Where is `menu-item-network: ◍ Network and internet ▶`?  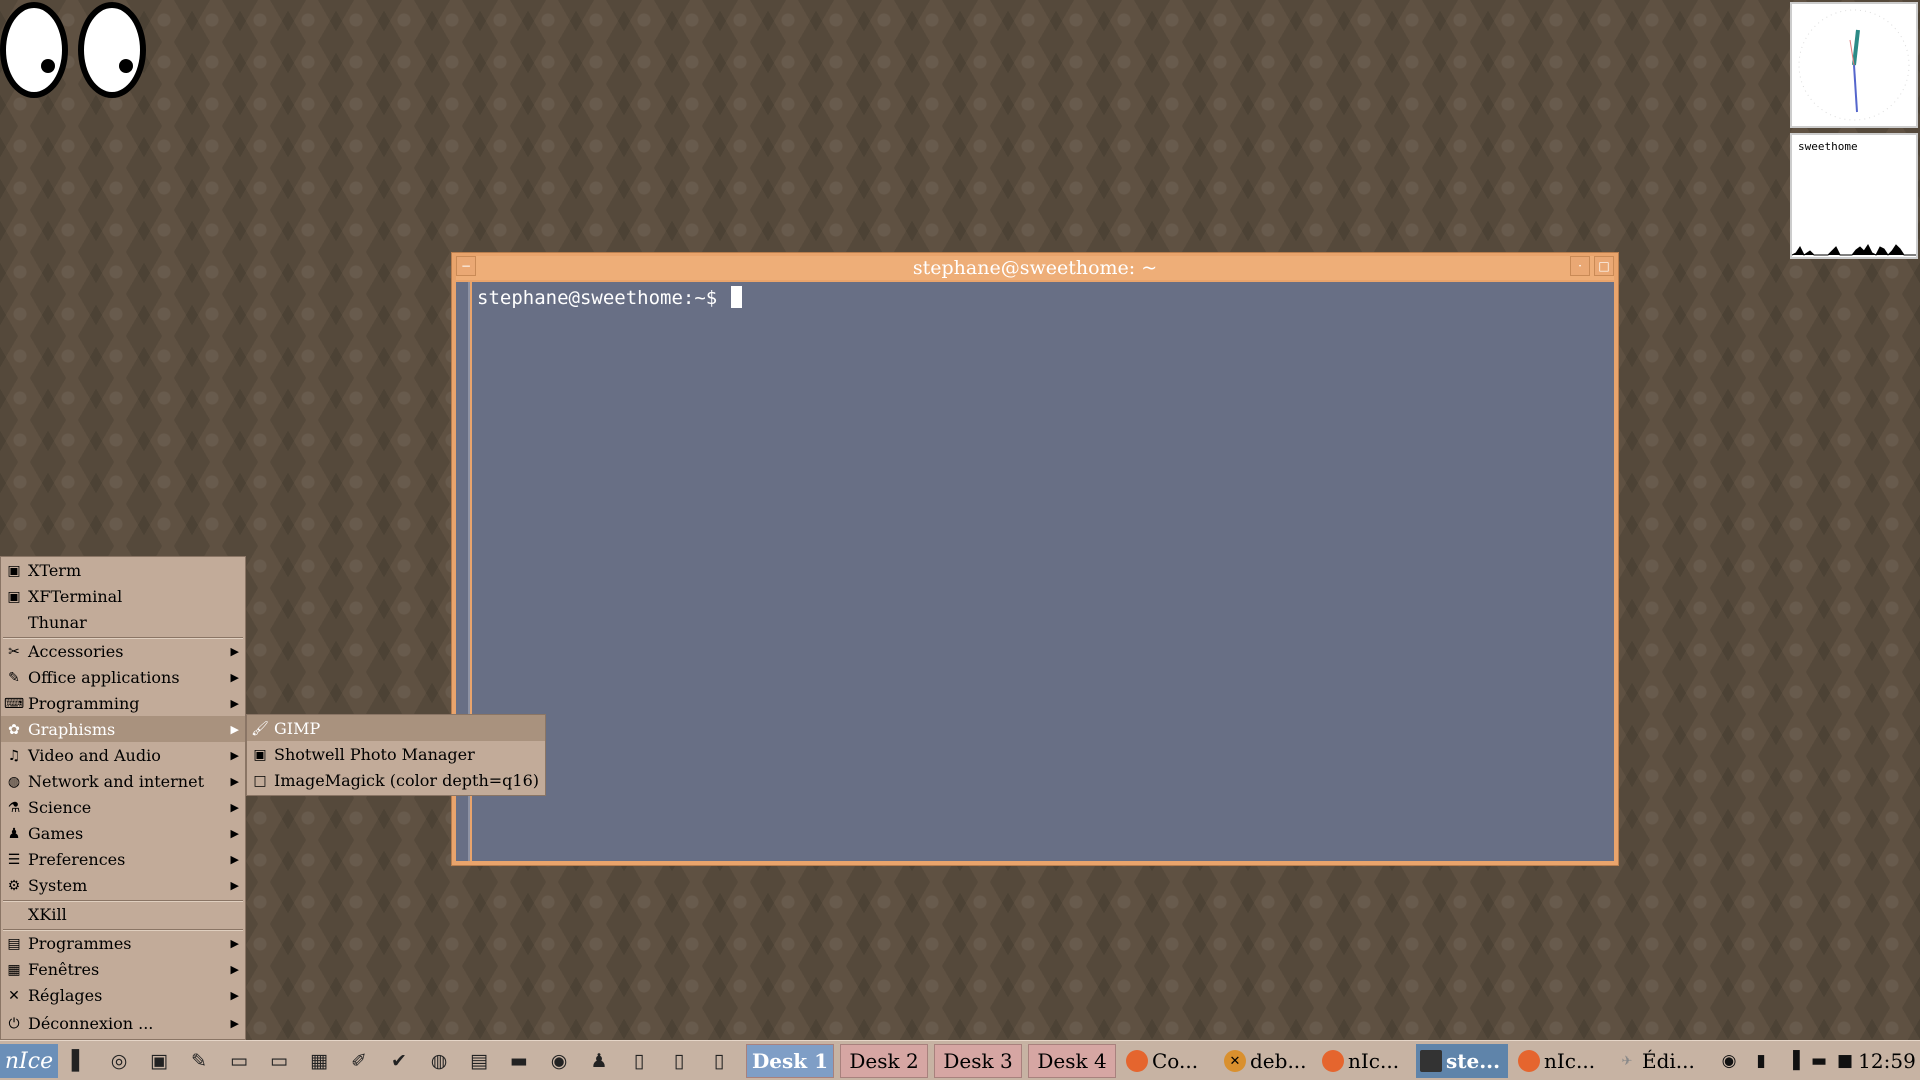
menu-item-network: ◍ Network and internet ▶ is located at coordinates (123, 781).